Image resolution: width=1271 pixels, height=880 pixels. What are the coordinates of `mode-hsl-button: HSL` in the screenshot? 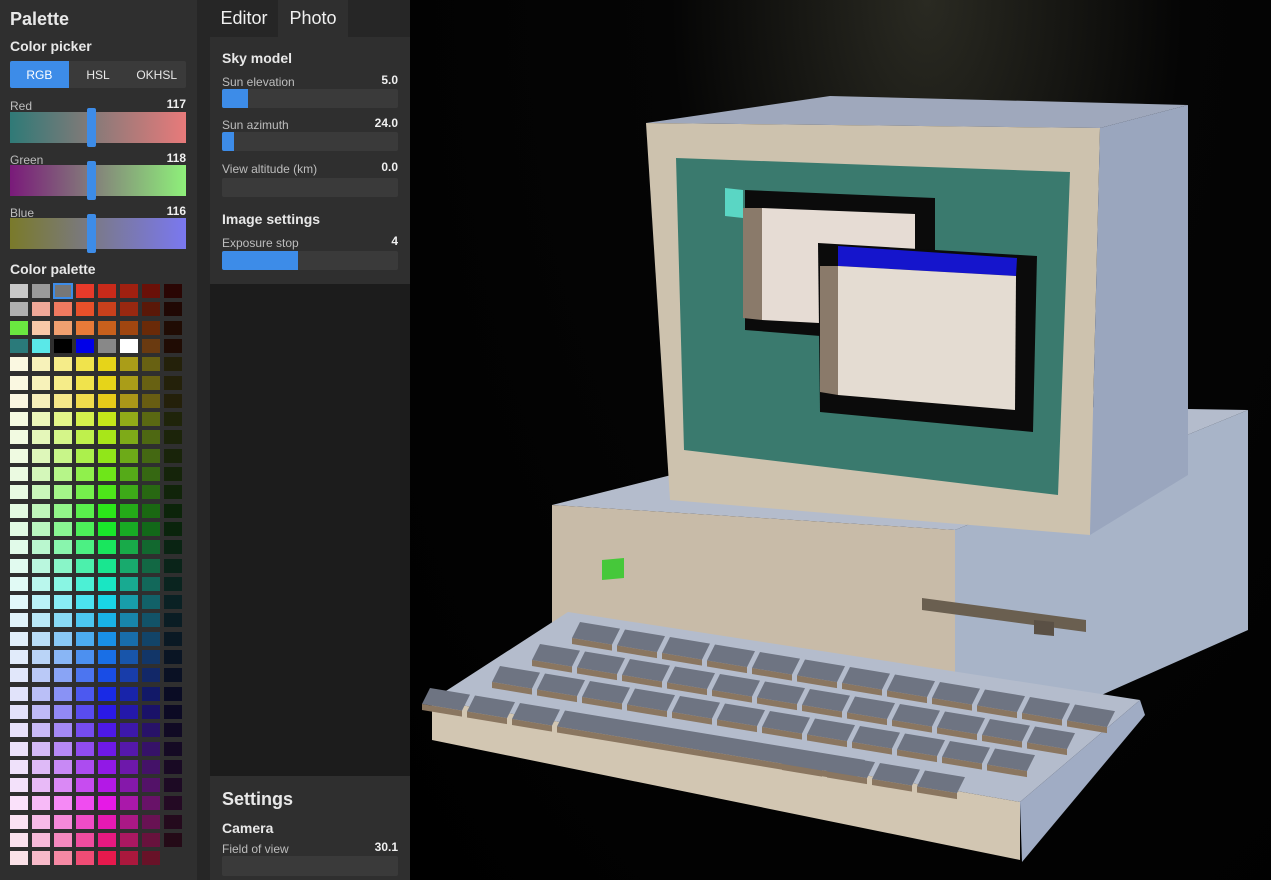 It's located at (98, 74).